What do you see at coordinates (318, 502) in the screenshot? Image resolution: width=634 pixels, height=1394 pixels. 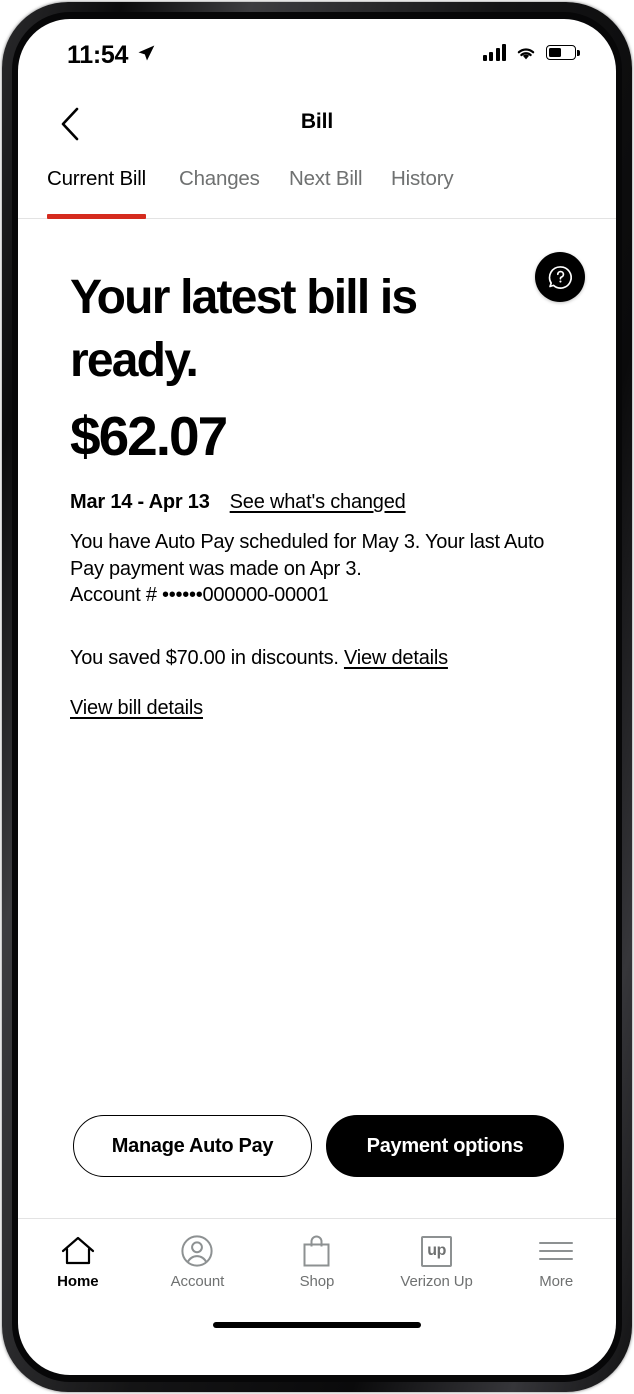 I see `see-whats-changed-link: See what's changed` at bounding box center [318, 502].